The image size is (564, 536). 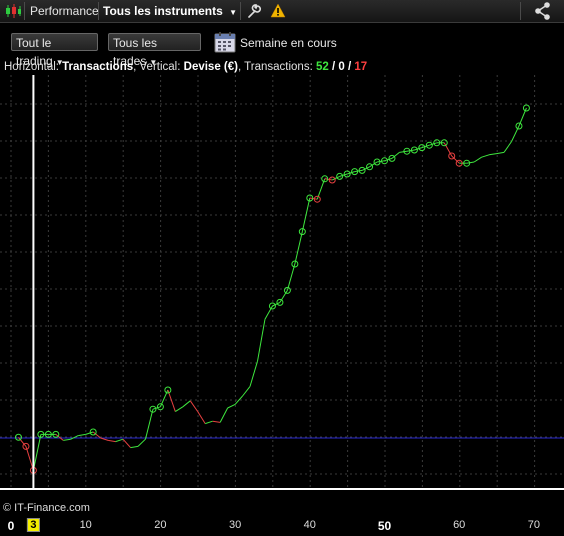 What do you see at coordinates (278, 11) in the screenshot?
I see `warning-icon` at bounding box center [278, 11].